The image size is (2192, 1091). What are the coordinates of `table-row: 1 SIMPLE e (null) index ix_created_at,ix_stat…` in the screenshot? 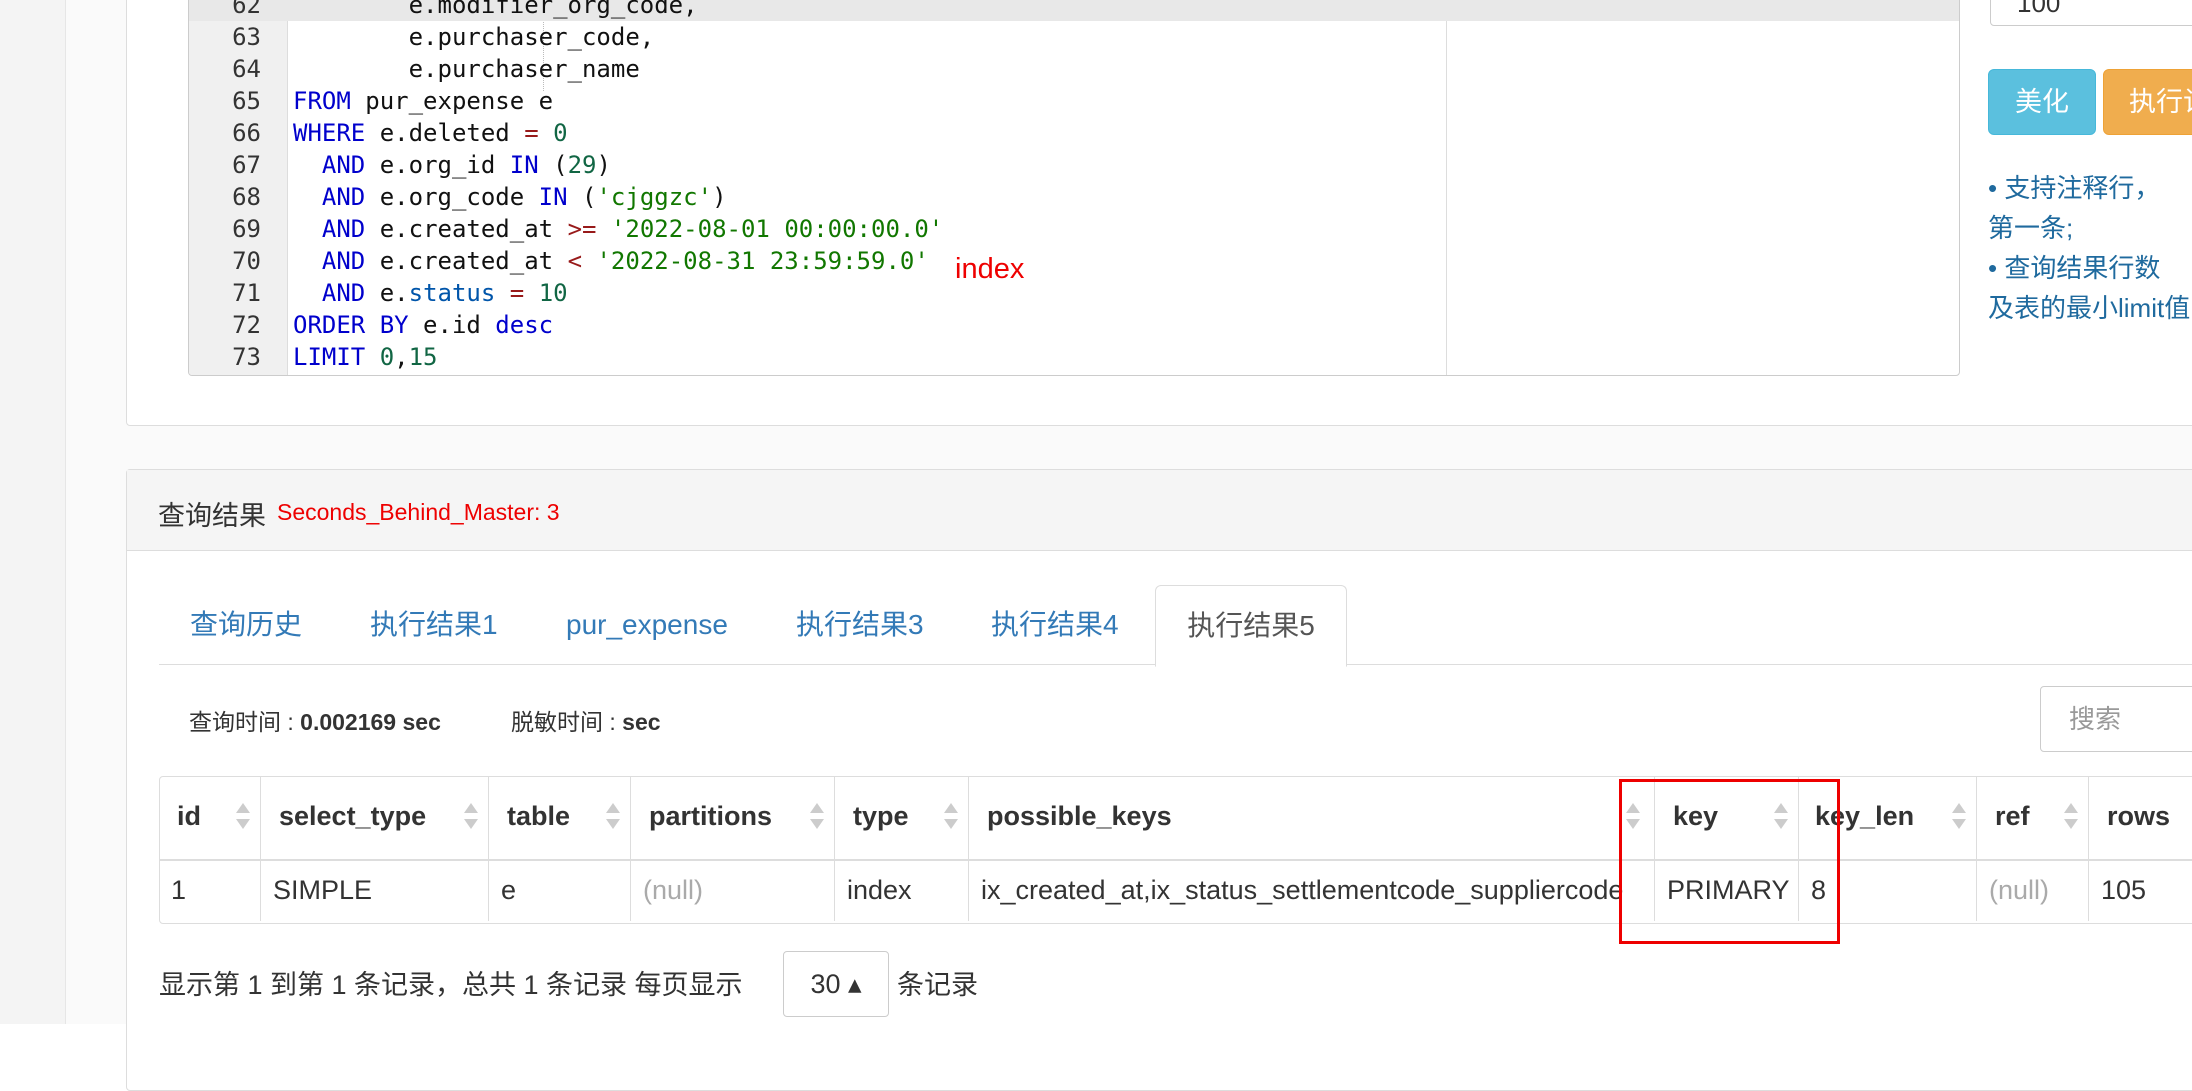 It's located at (1175, 891).